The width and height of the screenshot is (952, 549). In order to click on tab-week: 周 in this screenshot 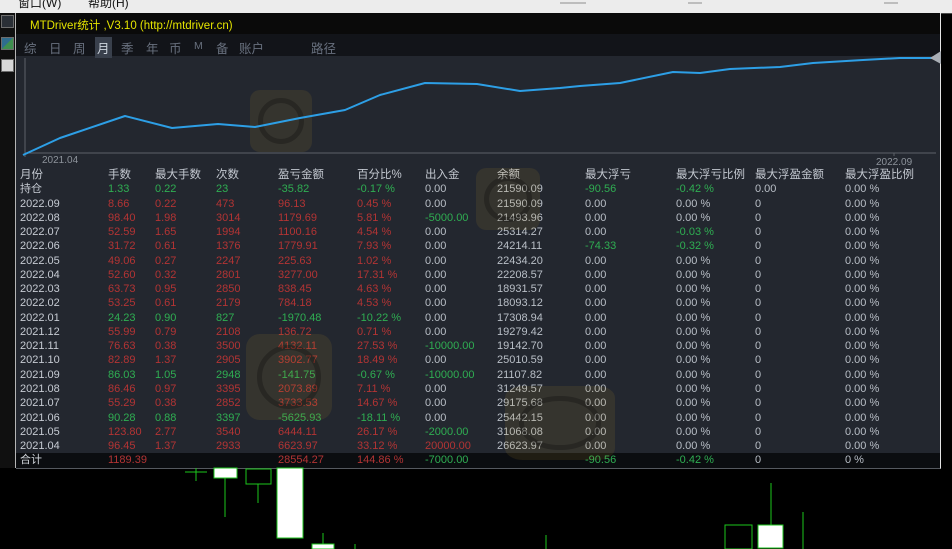, I will do `click(79, 47)`.